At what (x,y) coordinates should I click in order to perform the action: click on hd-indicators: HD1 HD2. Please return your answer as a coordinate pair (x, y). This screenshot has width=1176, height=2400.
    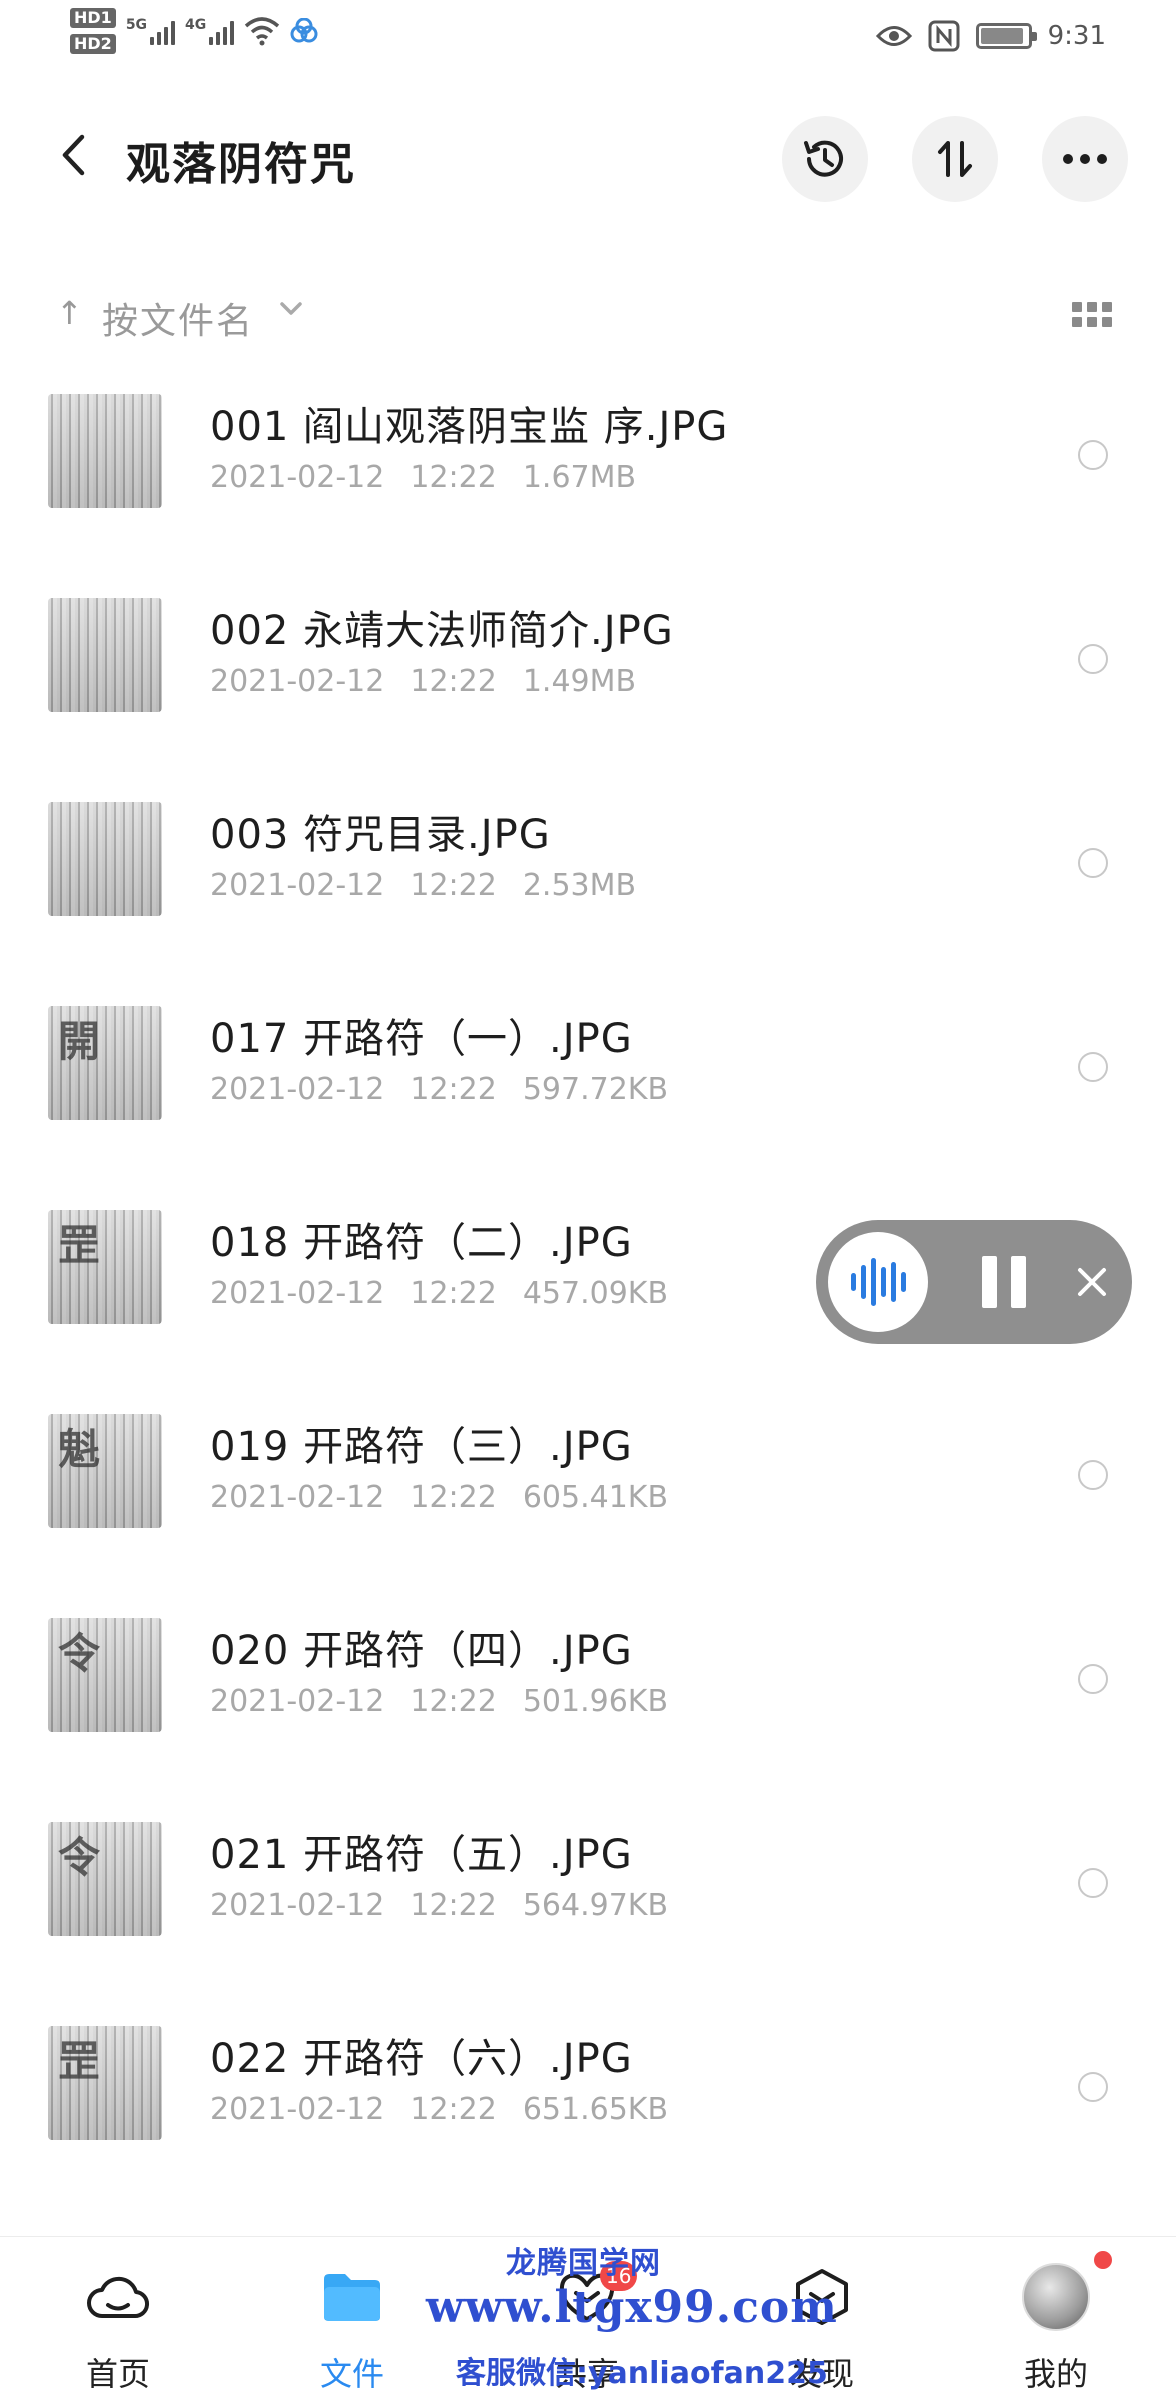
    Looking at the image, I should click on (93, 31).